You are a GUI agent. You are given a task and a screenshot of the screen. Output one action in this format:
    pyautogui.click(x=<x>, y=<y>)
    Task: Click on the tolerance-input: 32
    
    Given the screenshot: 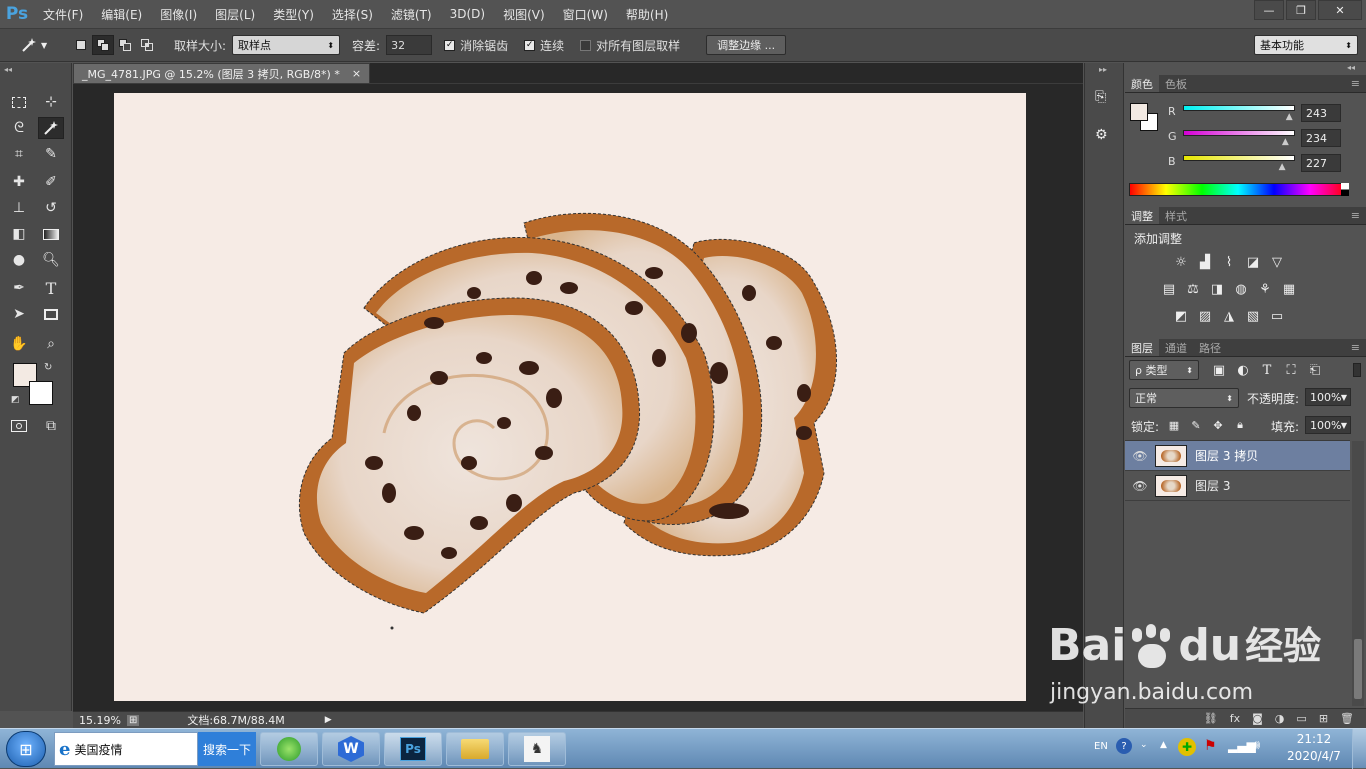 What is the action you would take?
    pyautogui.click(x=409, y=45)
    